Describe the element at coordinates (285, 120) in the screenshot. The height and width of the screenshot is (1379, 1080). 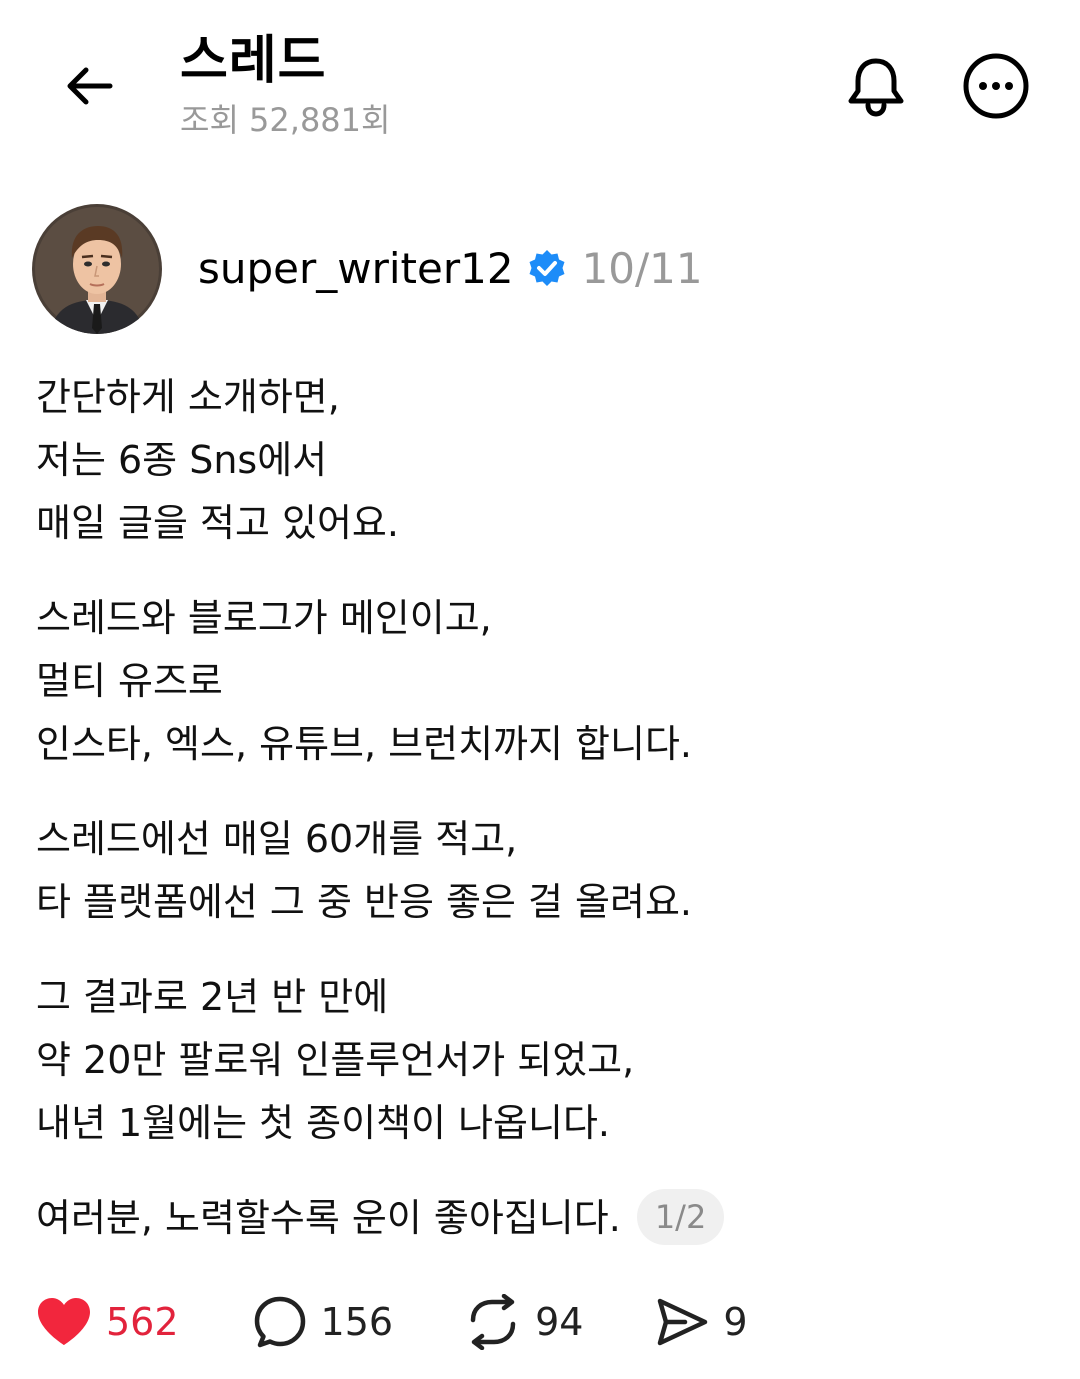
I see `view-count: 조회 52,881회` at that location.